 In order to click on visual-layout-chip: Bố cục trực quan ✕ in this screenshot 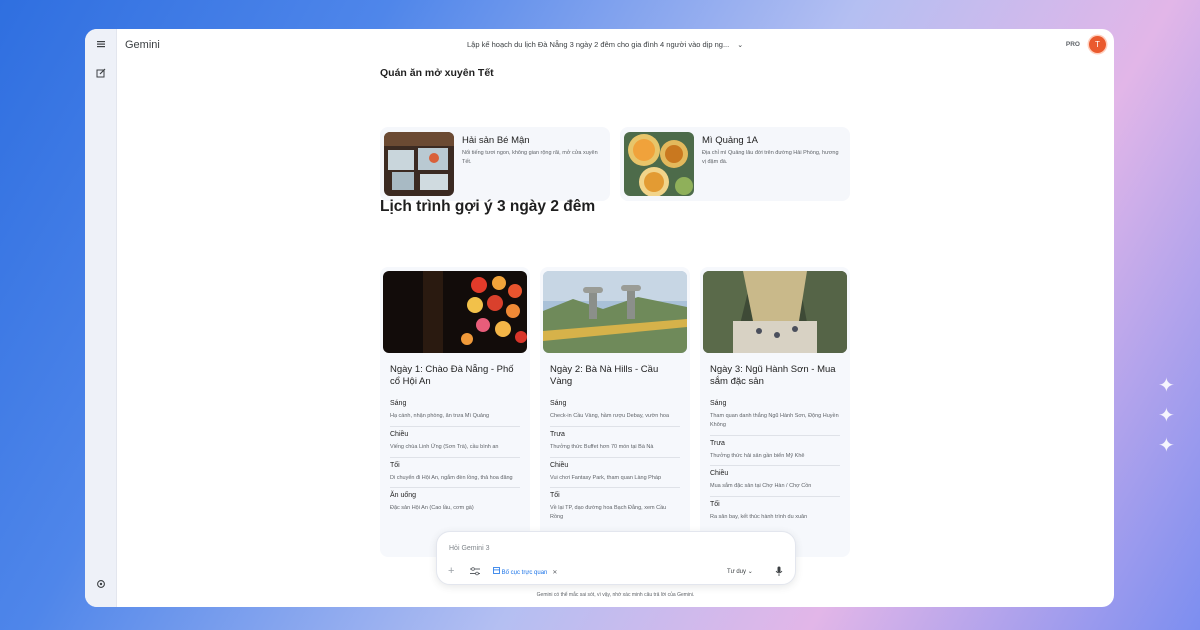, I will do `click(525, 571)`.